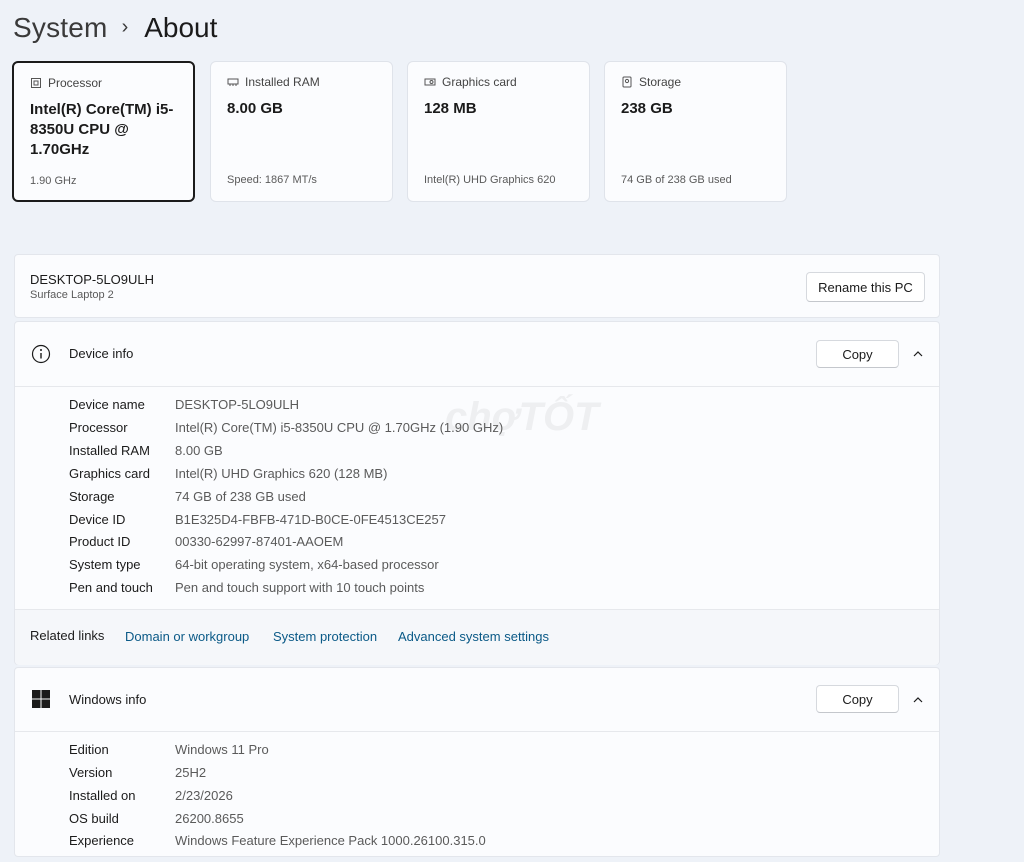  I want to click on spec-card-ram: Installed RAM 8.00 GB Speed: 1867 MT/s, so click(301, 131).